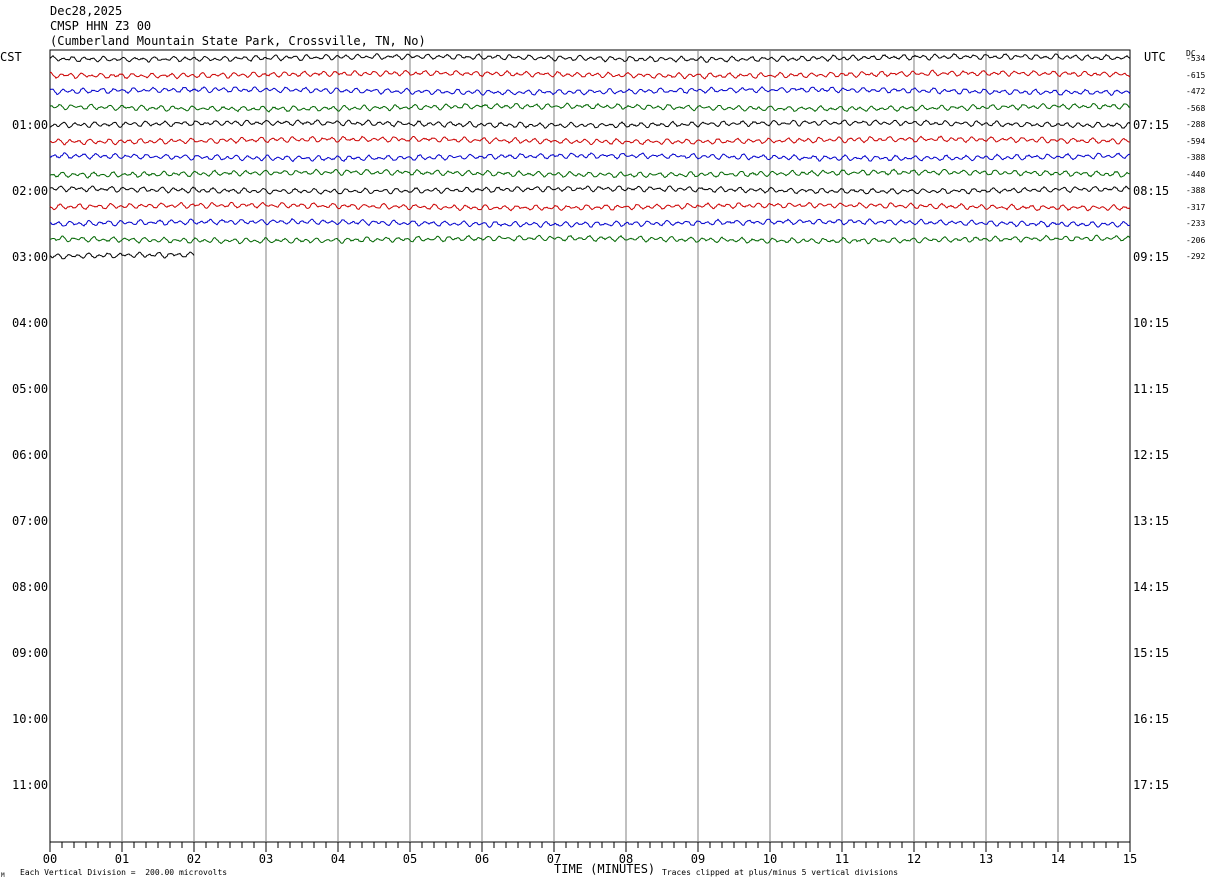 The height and width of the screenshot is (886, 1210). I want to click on right-hour-label: 11:15, so click(1151, 389).